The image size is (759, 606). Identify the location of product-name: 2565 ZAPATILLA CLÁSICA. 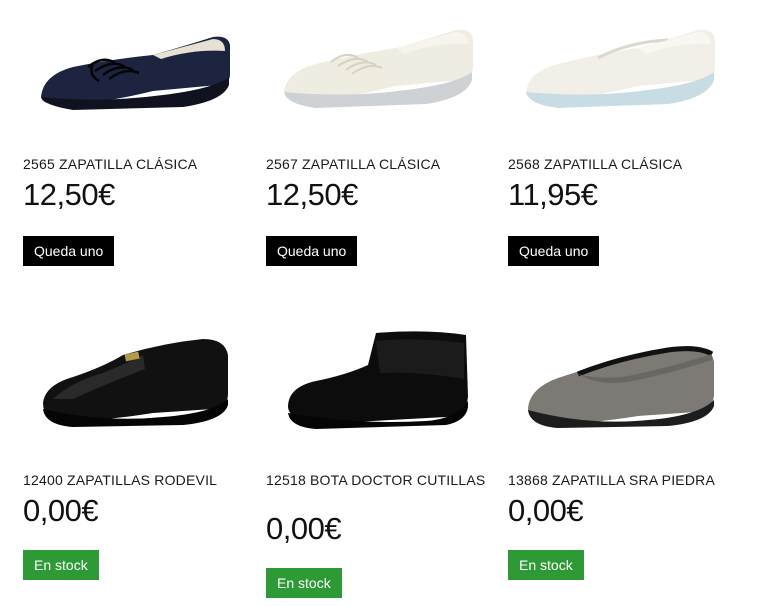
(133, 164).